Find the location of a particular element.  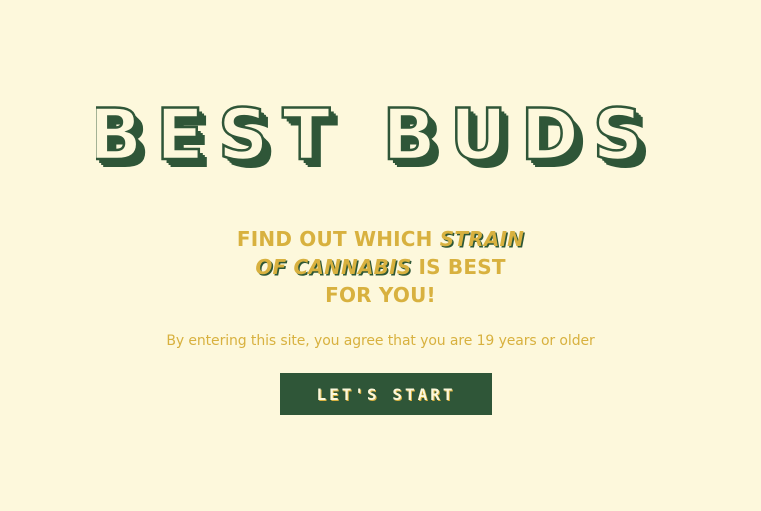

lets-start-label: LET'S START is located at coordinates (386, 394).